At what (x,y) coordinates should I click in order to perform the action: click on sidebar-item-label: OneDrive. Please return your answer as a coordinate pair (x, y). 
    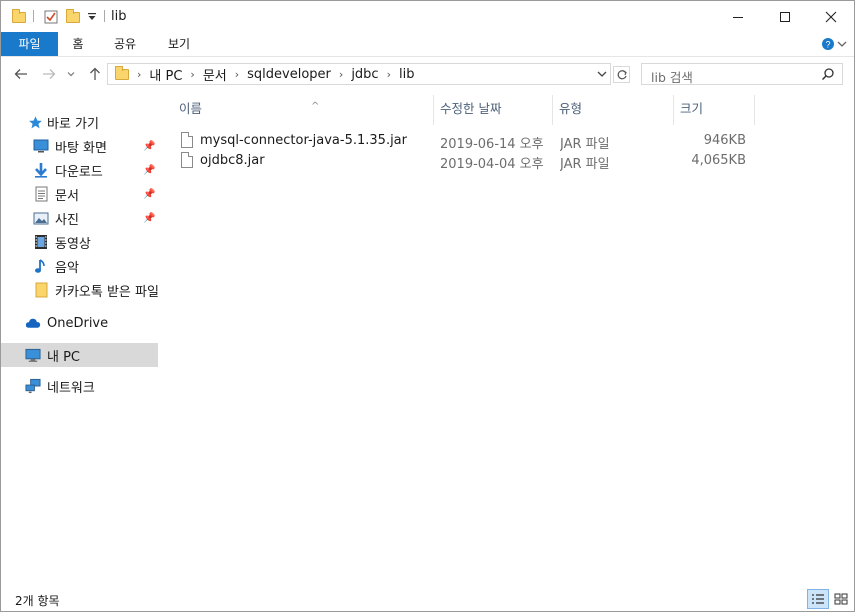
    Looking at the image, I should click on (78, 323).